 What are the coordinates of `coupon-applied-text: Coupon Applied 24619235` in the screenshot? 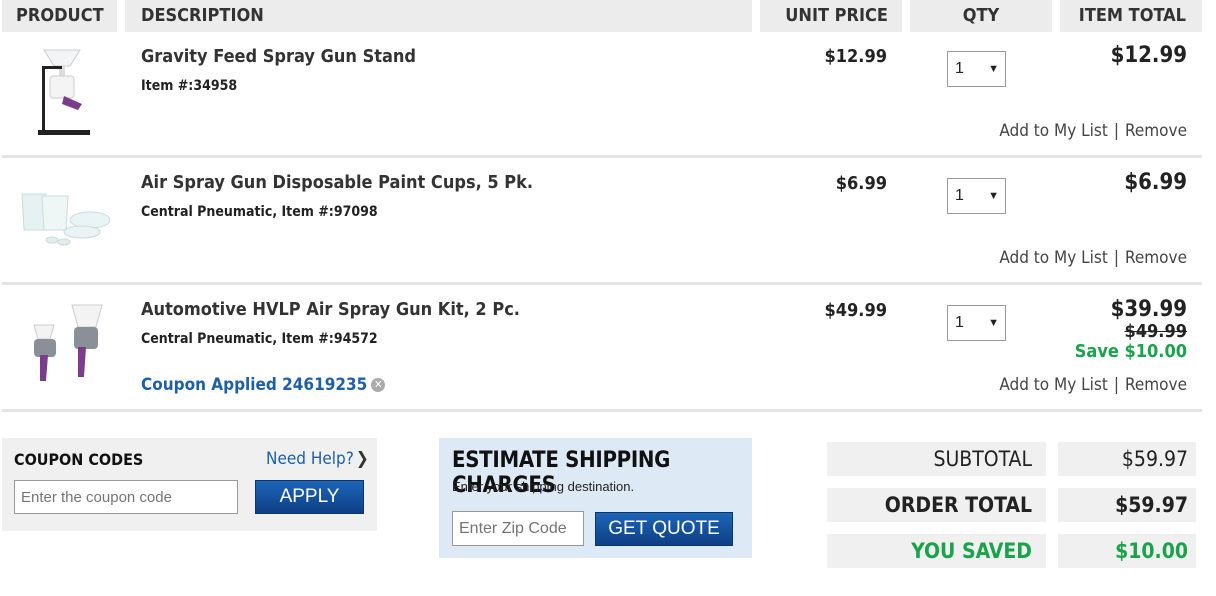 It's located at (254, 385).